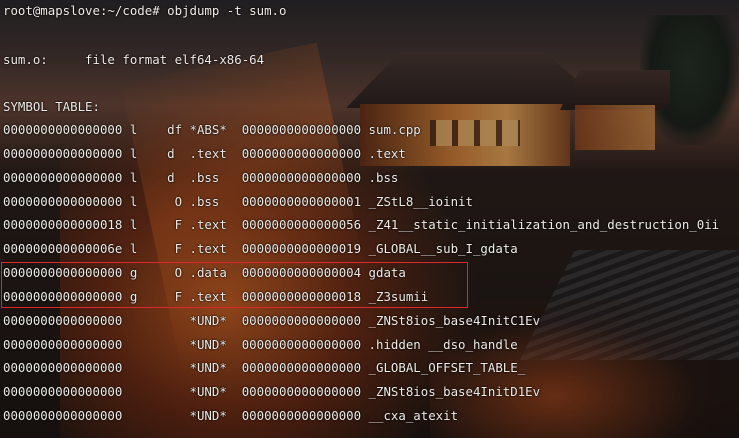 This screenshot has width=739, height=438. I want to click on shell-command: objdump -t sum.o, so click(227, 10).